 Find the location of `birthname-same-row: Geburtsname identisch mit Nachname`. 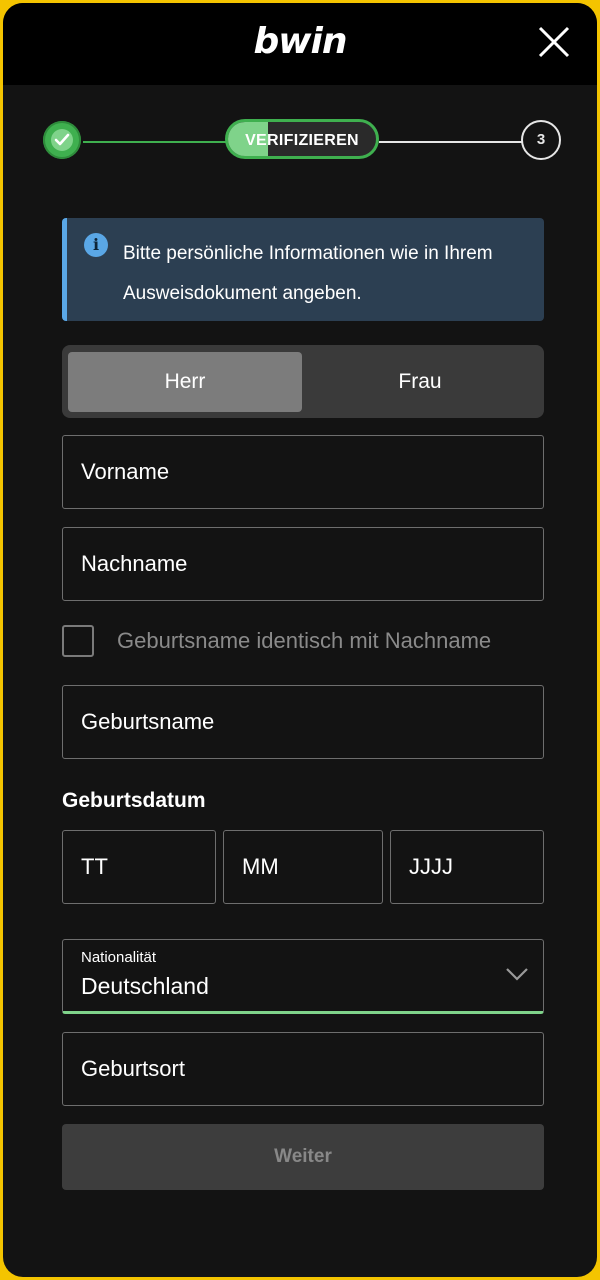

birthname-same-row: Geburtsname identisch mit Nachname is located at coordinates (303, 643).